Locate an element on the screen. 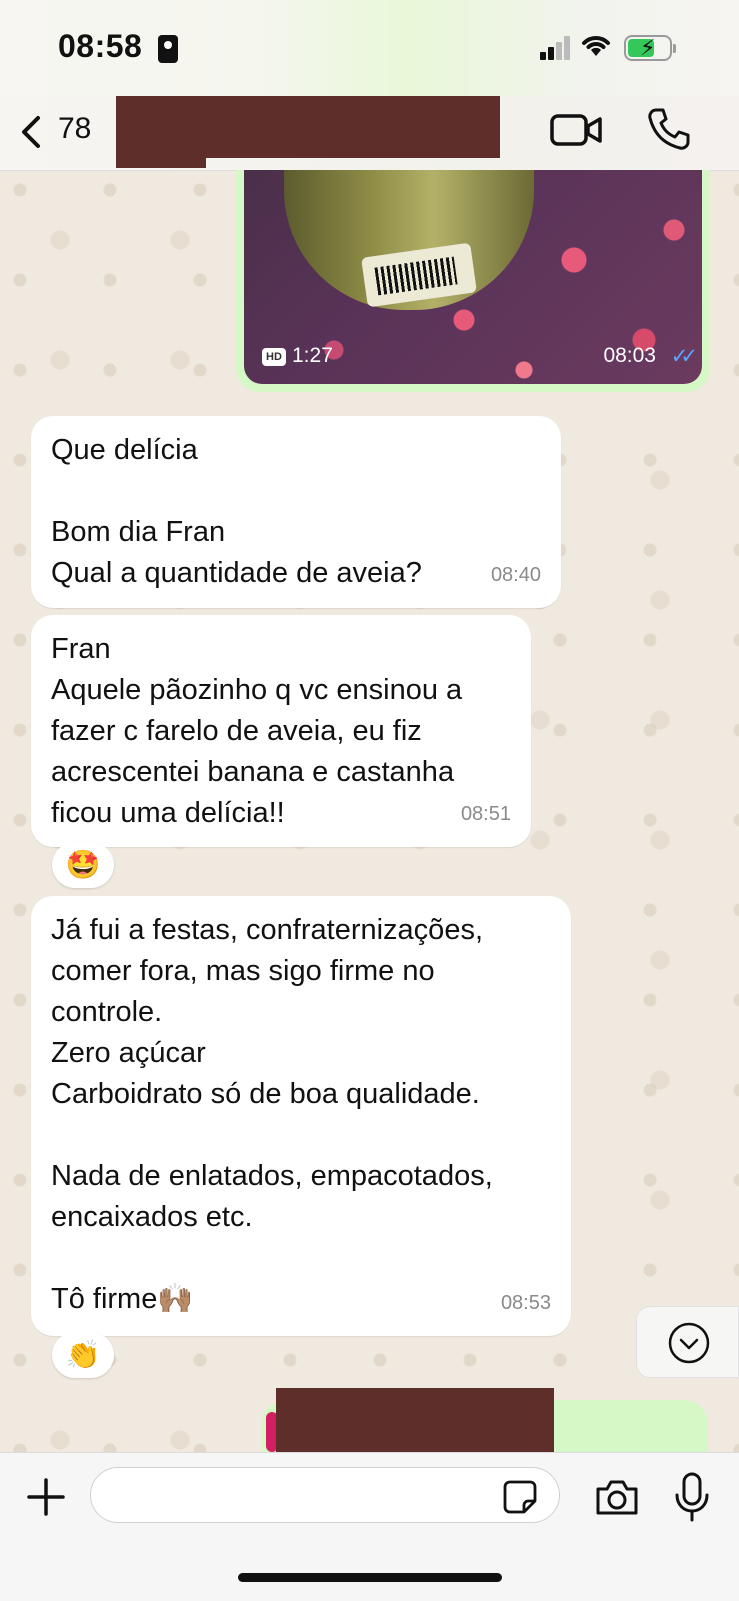 Image resolution: width=739 pixels, height=1601 pixels. chevron-down-icon is located at coordinates (689, 1343).